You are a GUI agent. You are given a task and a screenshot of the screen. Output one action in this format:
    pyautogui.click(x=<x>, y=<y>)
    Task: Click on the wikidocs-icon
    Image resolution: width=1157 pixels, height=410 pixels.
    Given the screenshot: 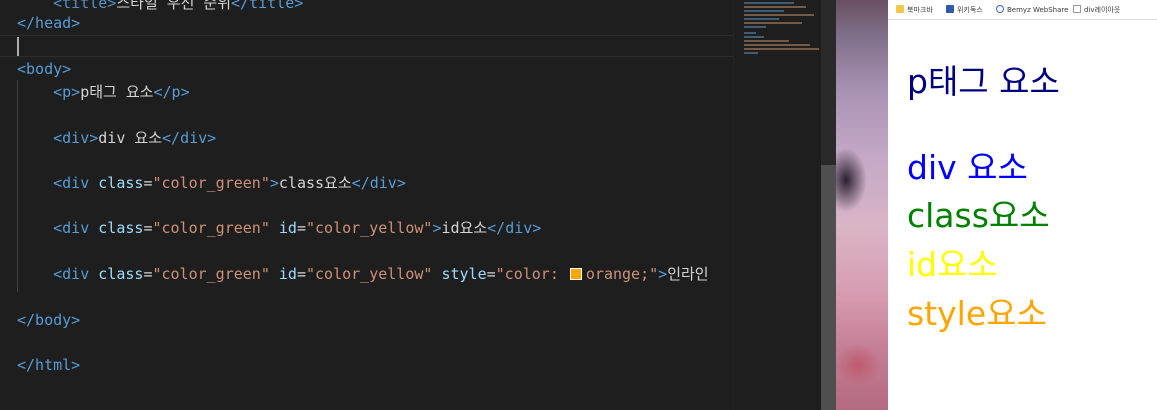 What is the action you would take?
    pyautogui.click(x=950, y=9)
    